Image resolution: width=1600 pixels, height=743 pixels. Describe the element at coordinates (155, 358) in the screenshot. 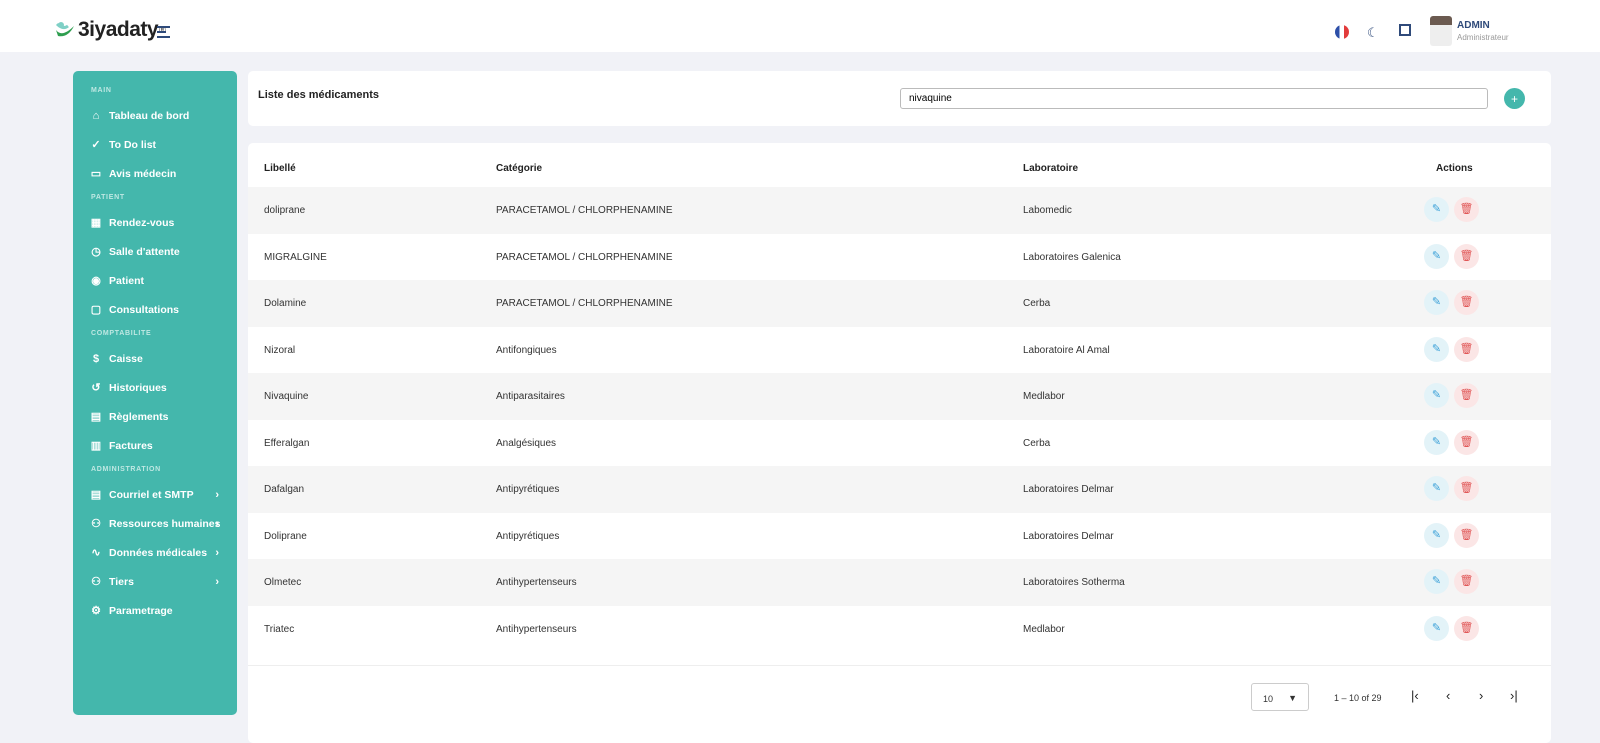

I see `sidebar-item: $ Caisse` at that location.